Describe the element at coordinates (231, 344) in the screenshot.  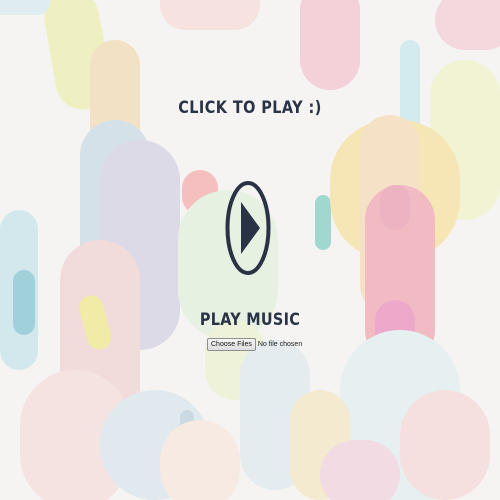
I see `choose-files-button: Choose Files` at that location.